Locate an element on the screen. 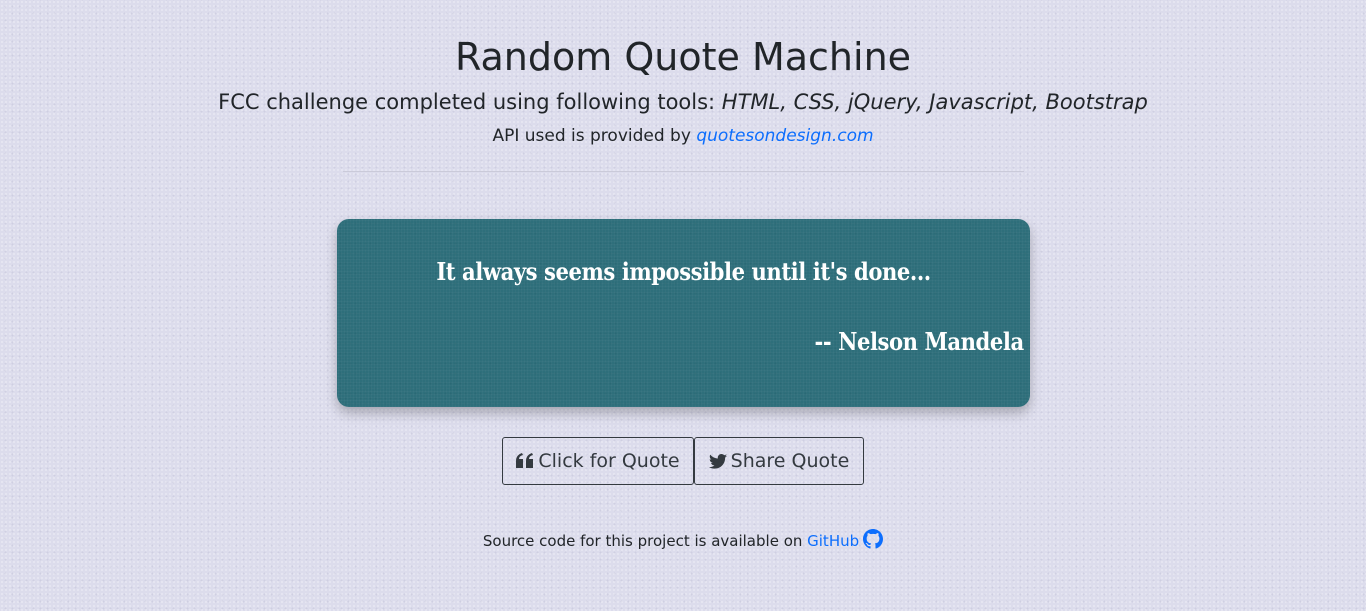 This screenshot has width=1366, height=611. new-quote-button: Click for Quote is located at coordinates (598, 461).